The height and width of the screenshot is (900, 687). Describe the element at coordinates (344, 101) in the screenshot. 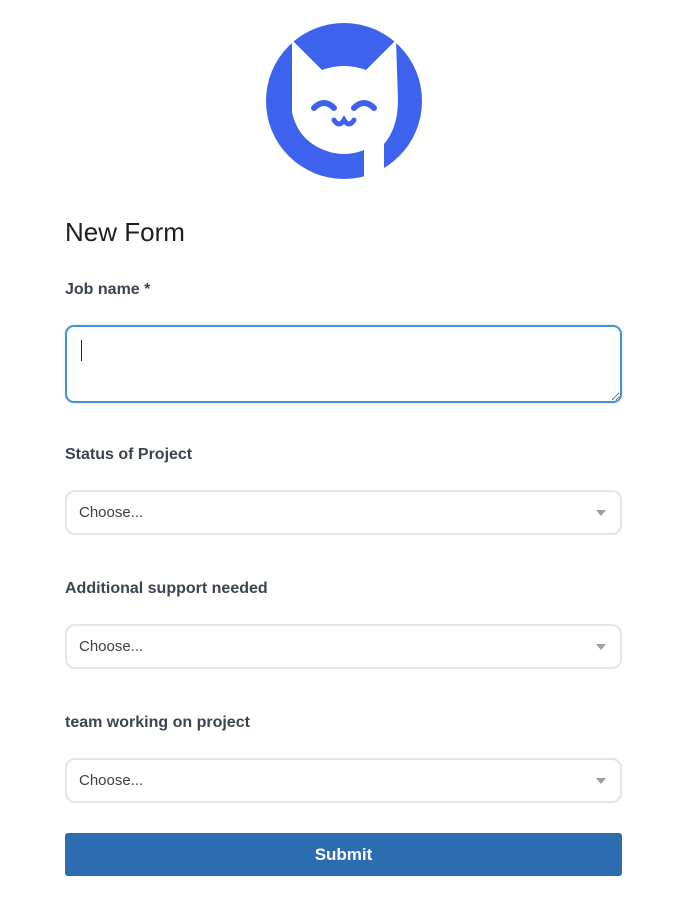

I see `smiling-cat-logo-icon` at that location.